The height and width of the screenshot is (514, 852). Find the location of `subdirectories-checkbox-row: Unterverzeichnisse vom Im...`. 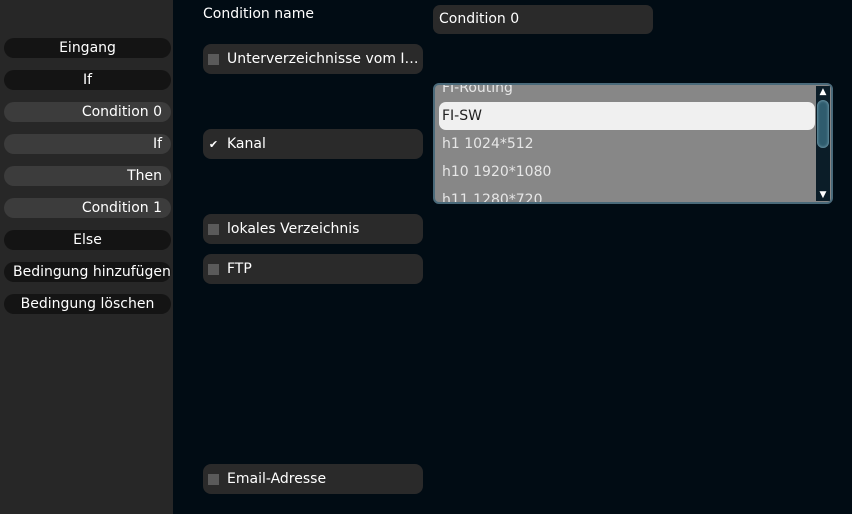

subdirectories-checkbox-row: Unterverzeichnisse vom Im... is located at coordinates (313, 59).